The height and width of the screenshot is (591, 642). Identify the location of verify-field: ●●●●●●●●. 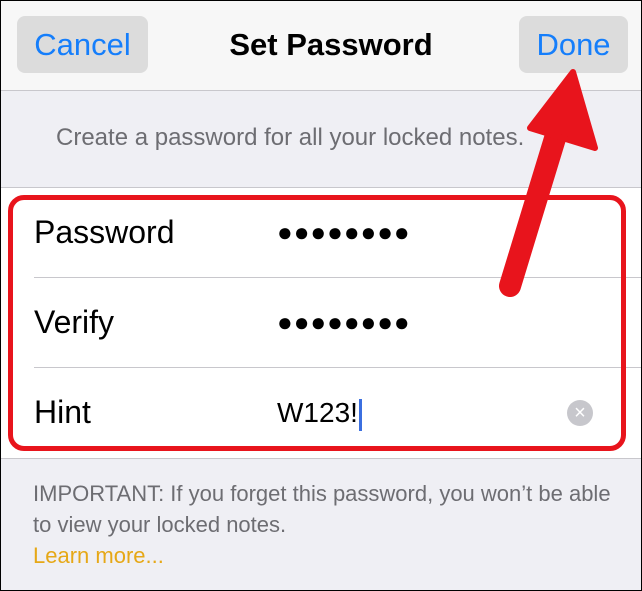
(344, 322).